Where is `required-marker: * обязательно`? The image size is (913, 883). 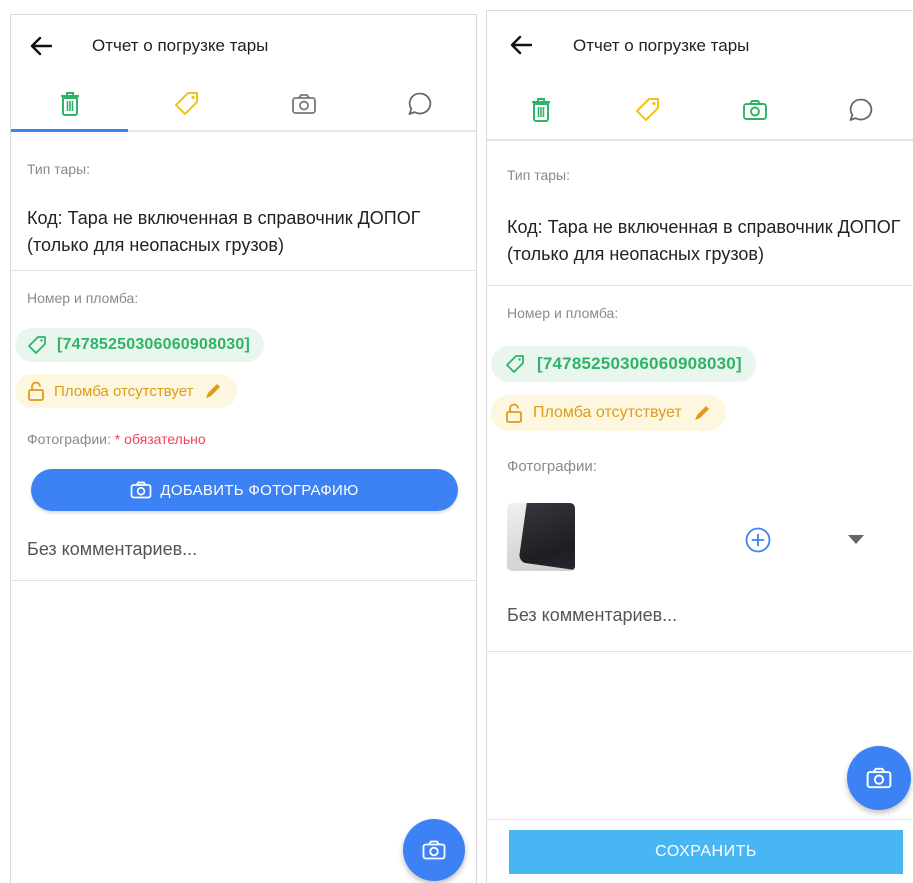
required-marker: * обязательно is located at coordinates (160, 439).